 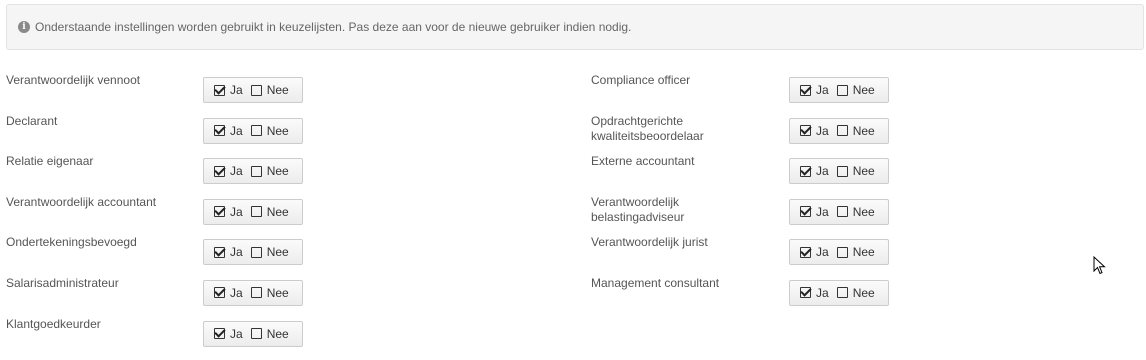 I want to click on role-row-declarant: Declarant Ja Nee, so click(x=156, y=135).